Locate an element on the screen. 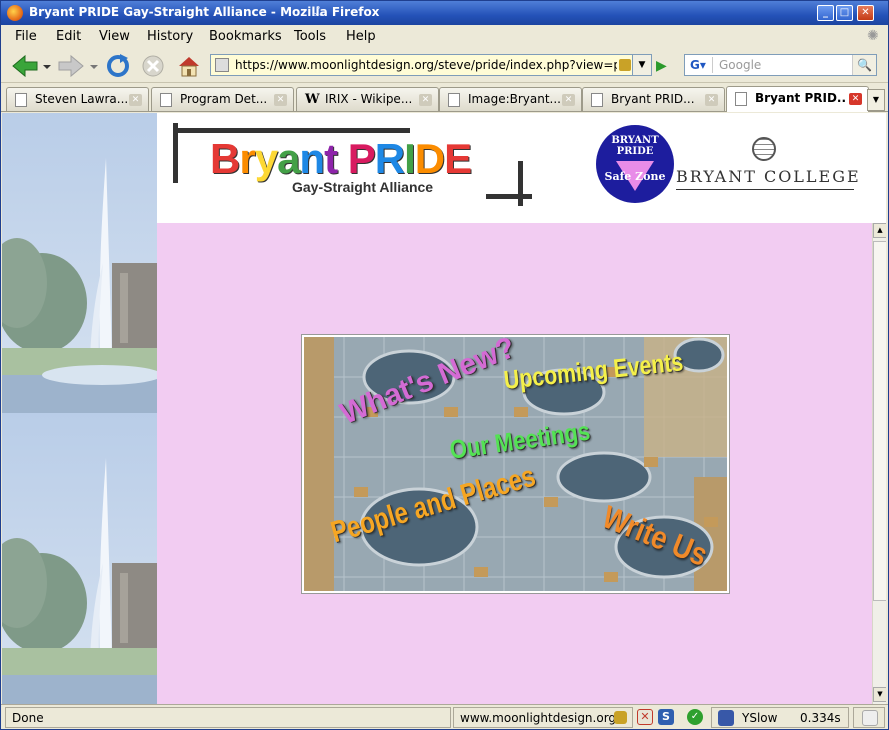 The width and height of the screenshot is (889, 730). college-logo-underline is located at coordinates (765, 189).